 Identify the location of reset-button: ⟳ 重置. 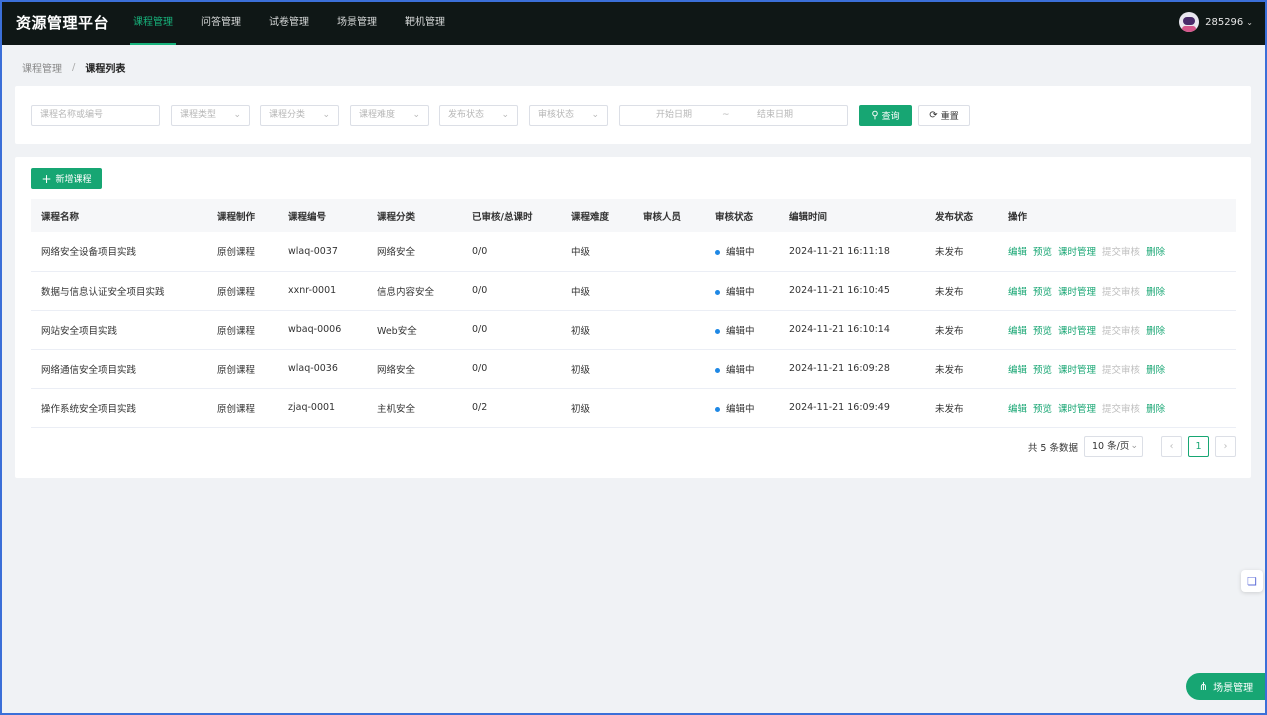
(944, 115).